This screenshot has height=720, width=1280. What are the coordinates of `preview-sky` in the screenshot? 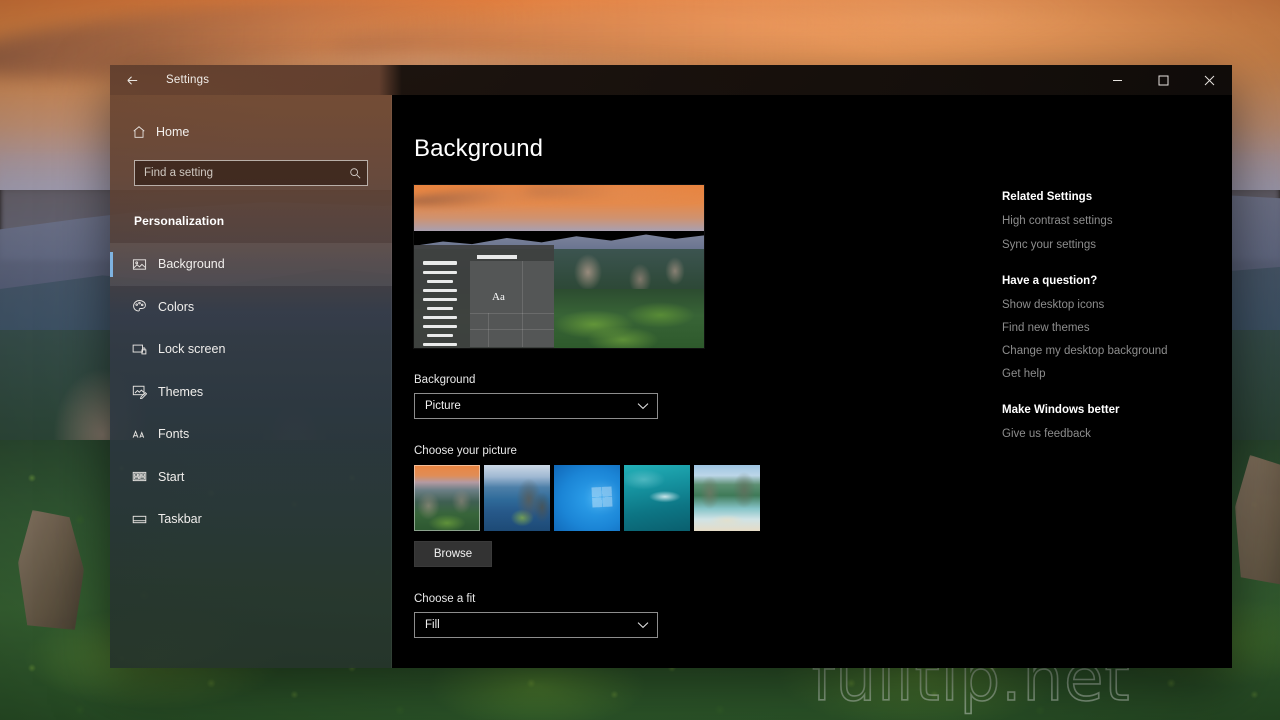 It's located at (559, 208).